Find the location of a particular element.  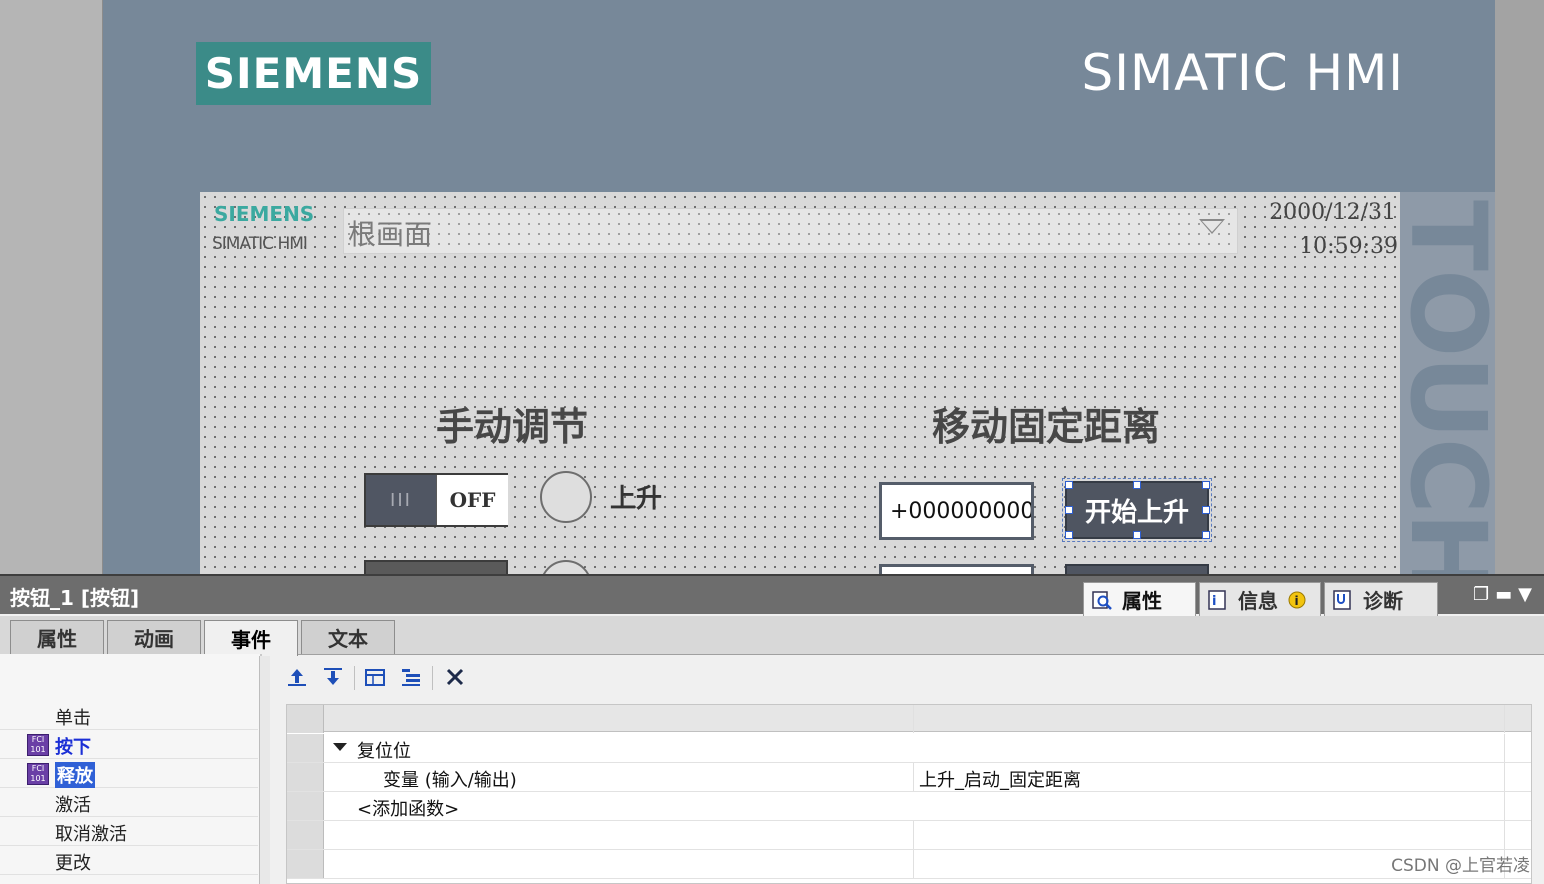

screen-hmi-logo: SIMATIC HMI is located at coordinates (260, 244).